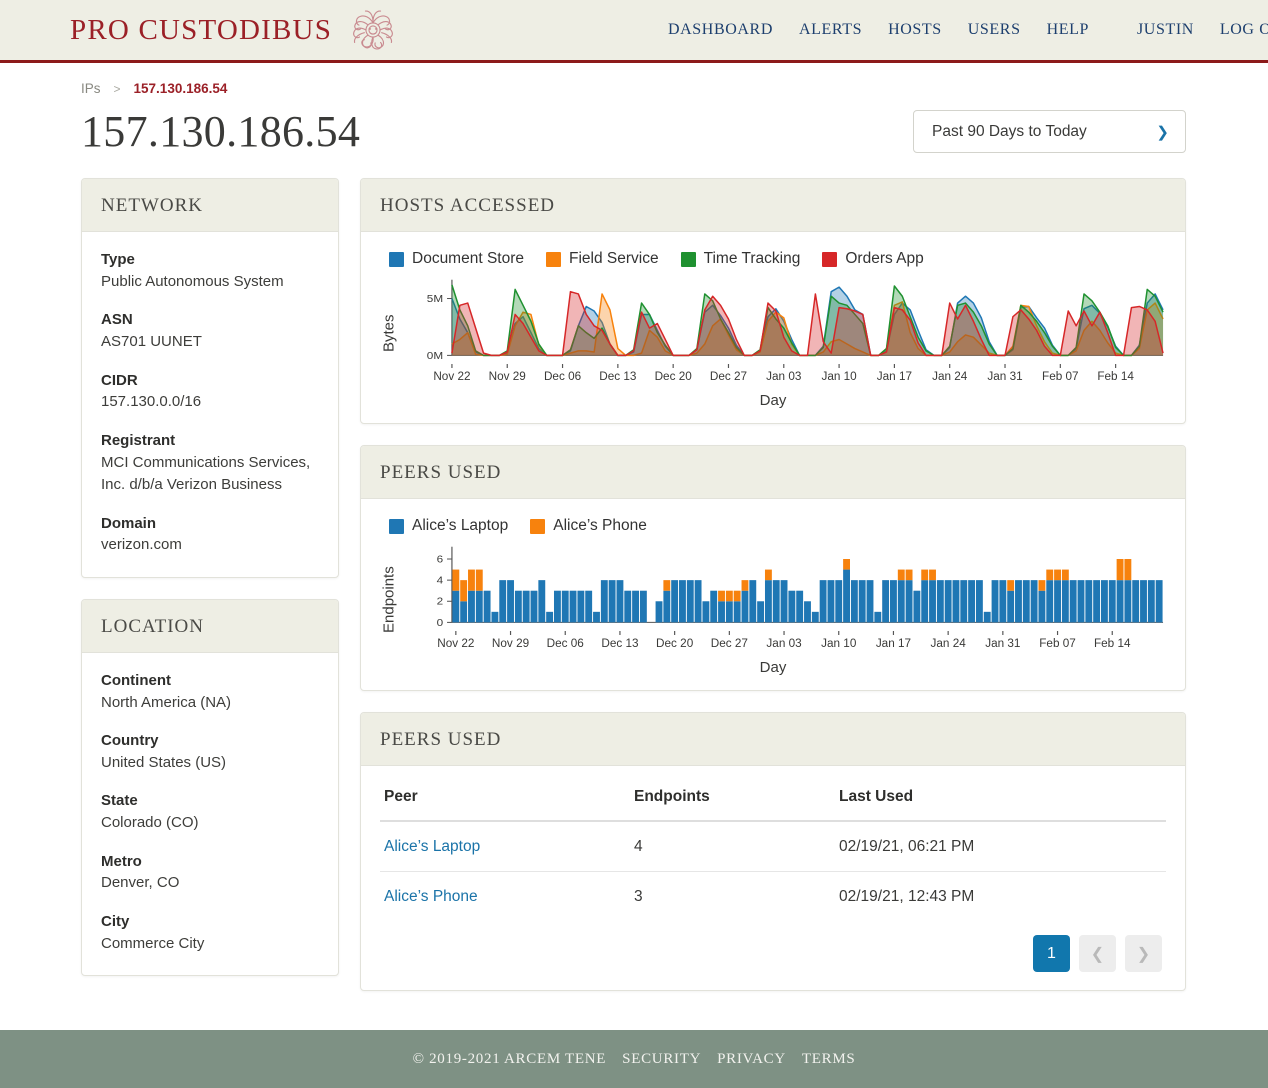  Describe the element at coordinates (994, 30) in the screenshot. I see `nav-link-users: USERS` at that location.